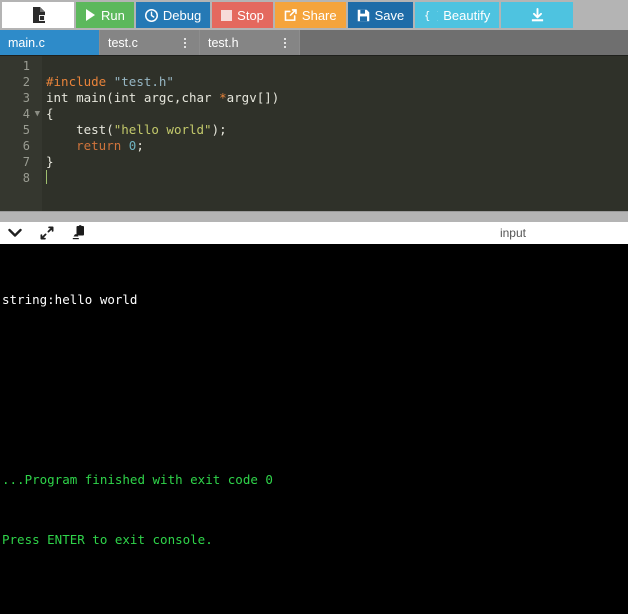 The width and height of the screenshot is (628, 614). I want to click on share-icon, so click(290, 15).